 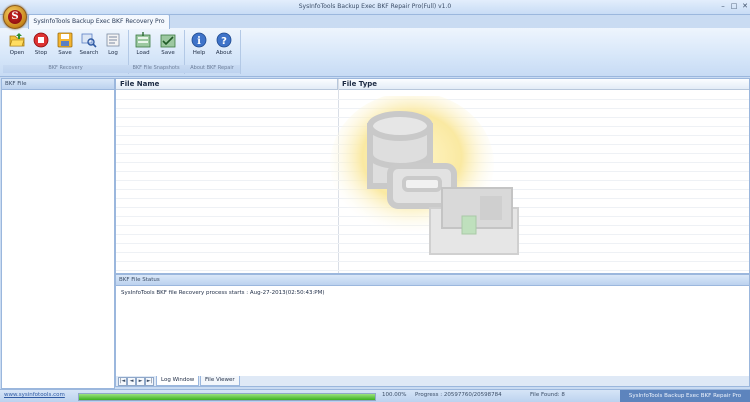 I want to click on open-button: Open, so click(x=17, y=48).